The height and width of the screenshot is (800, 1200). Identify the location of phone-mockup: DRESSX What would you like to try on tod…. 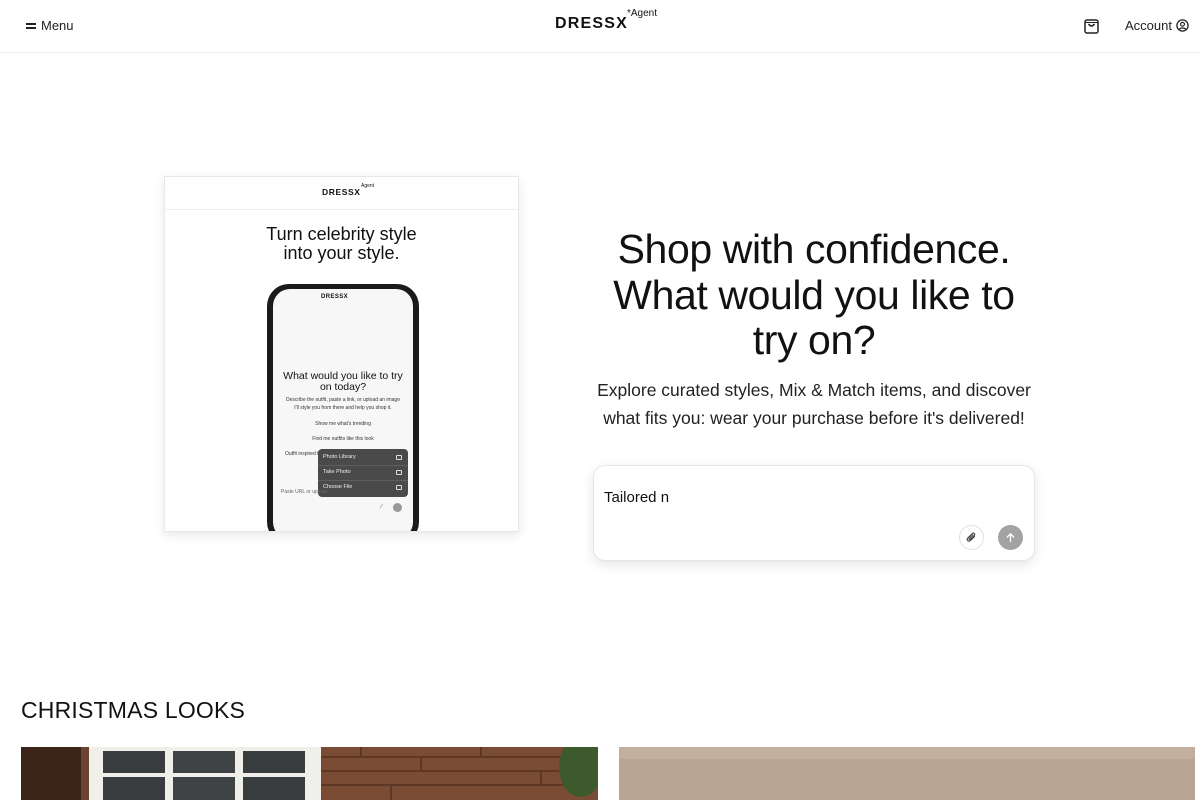
(343, 407).